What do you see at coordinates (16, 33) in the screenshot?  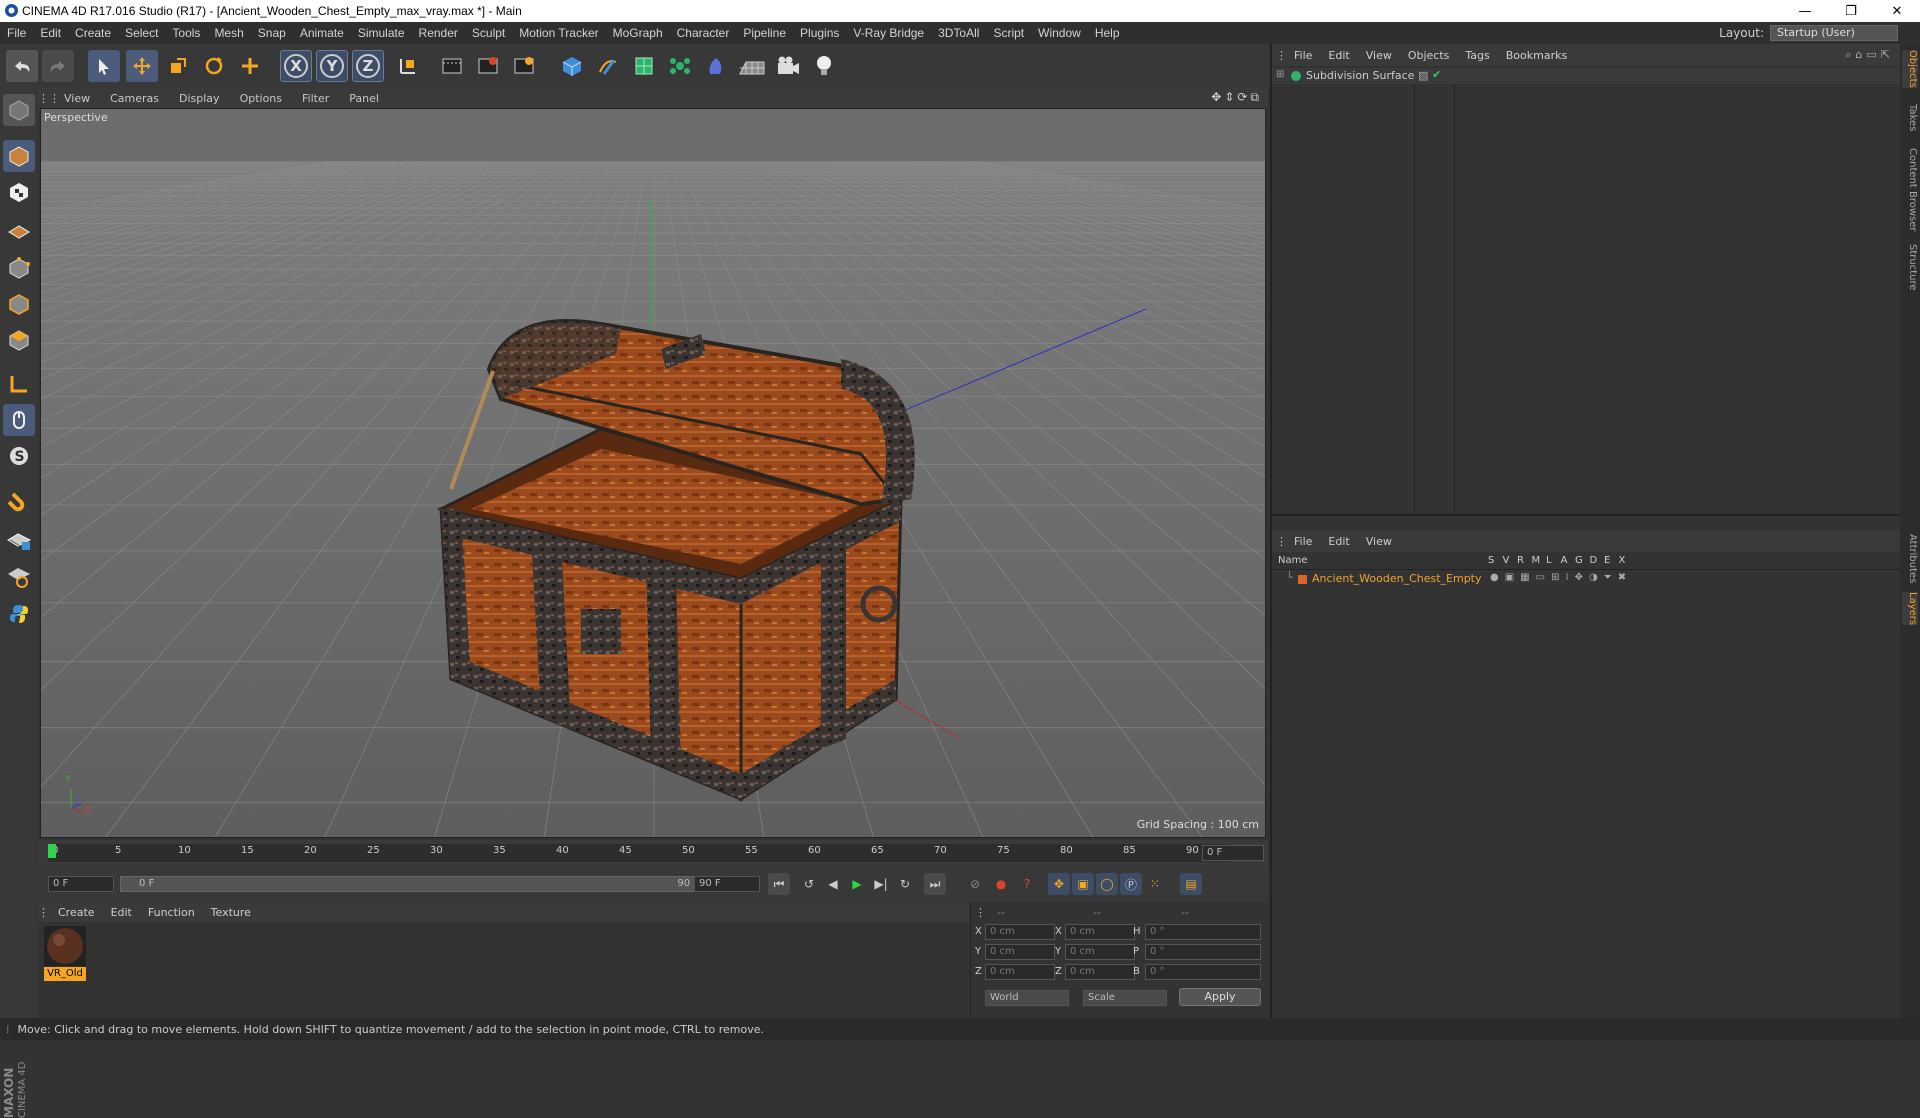 I see `menu-file: File` at bounding box center [16, 33].